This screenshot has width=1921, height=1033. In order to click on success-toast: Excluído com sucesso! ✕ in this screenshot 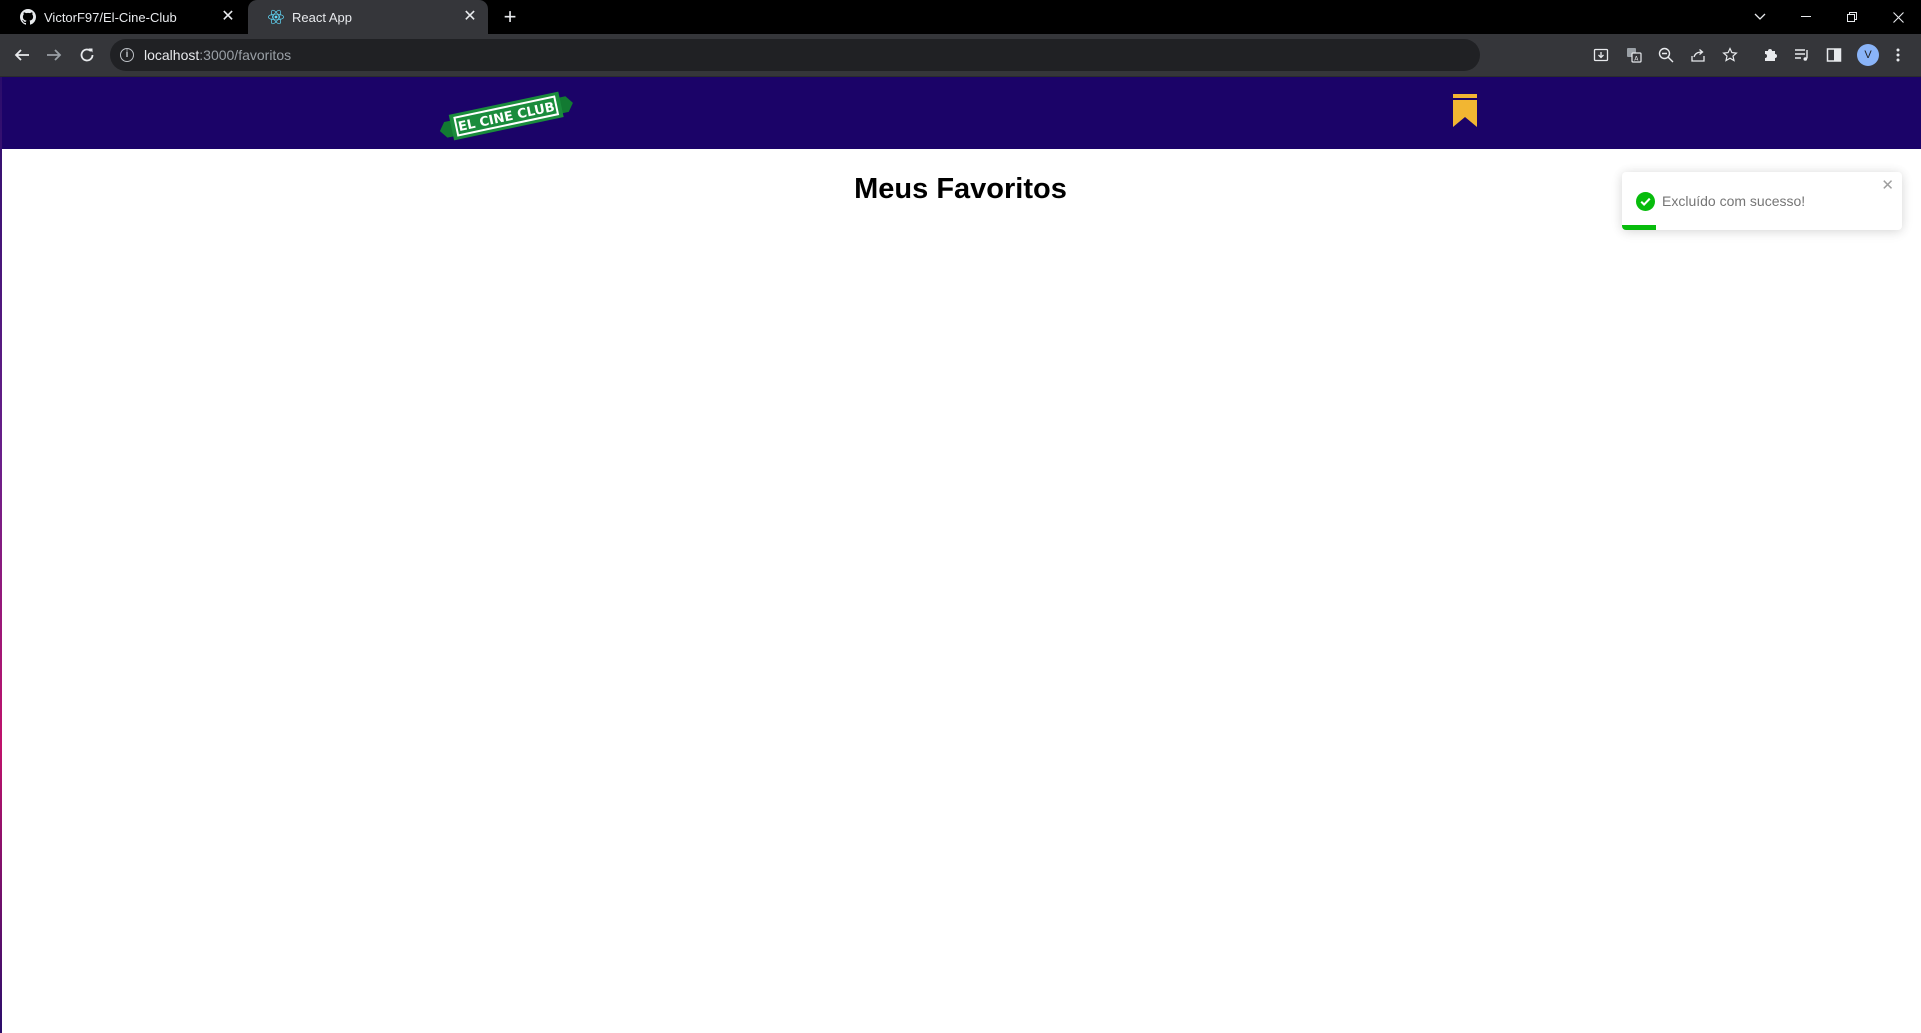, I will do `click(1762, 201)`.